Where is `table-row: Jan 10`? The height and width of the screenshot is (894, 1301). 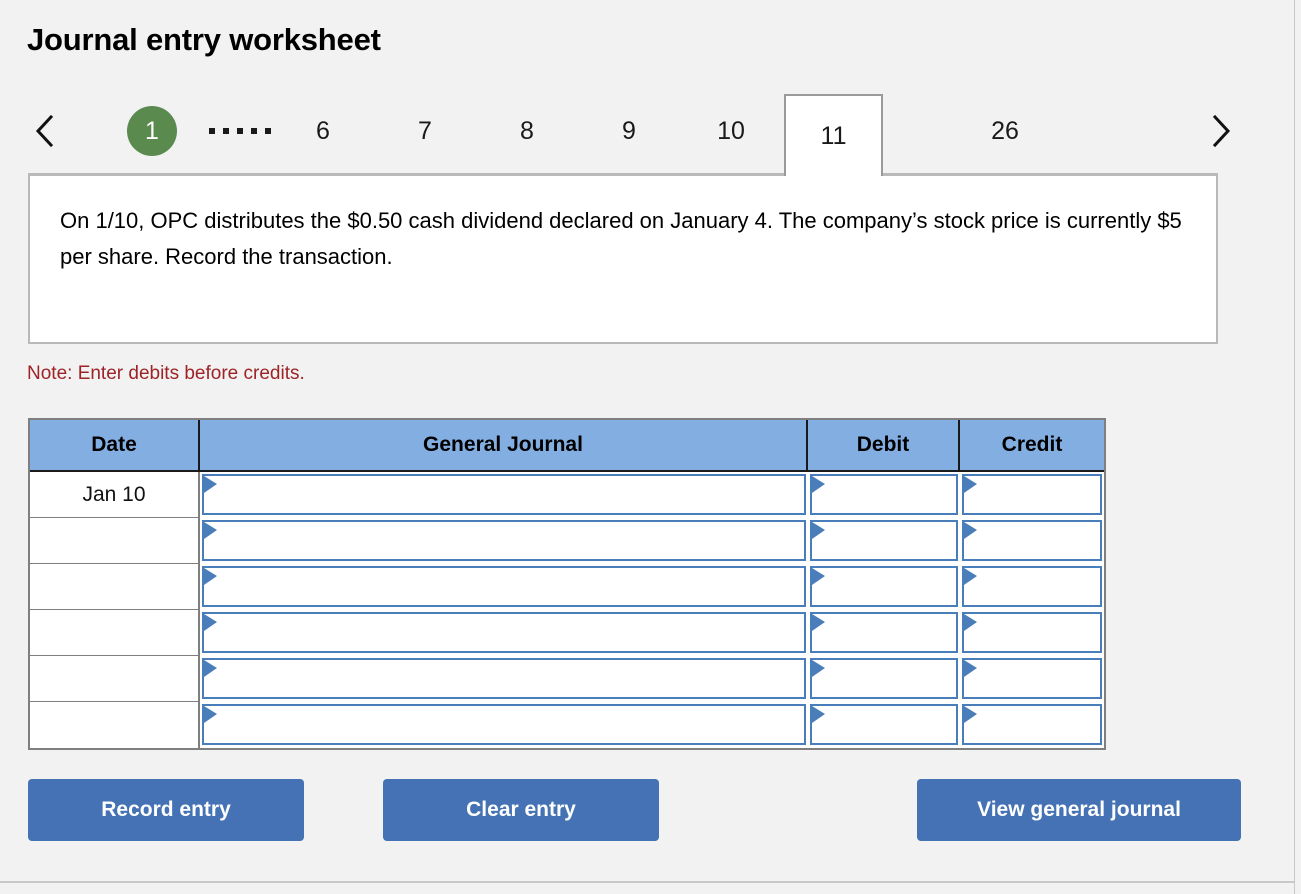 table-row: Jan 10 is located at coordinates (567, 495).